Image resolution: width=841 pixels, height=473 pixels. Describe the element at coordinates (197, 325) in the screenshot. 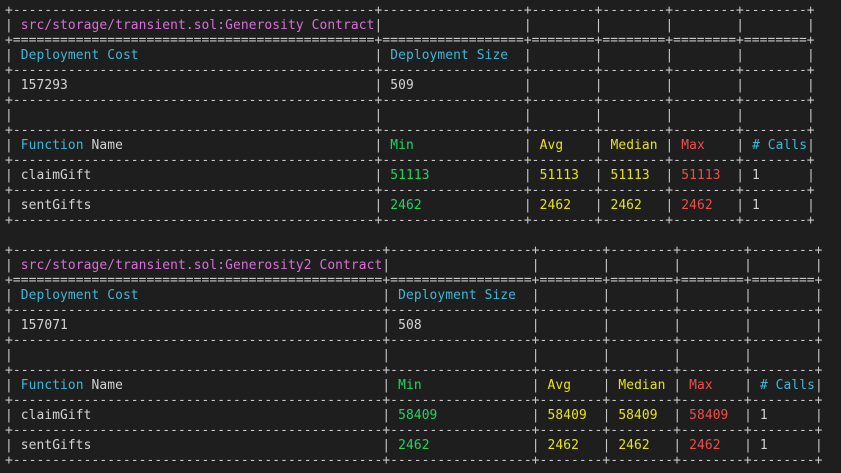

I see `deployment-value-row-cell: 157071` at that location.